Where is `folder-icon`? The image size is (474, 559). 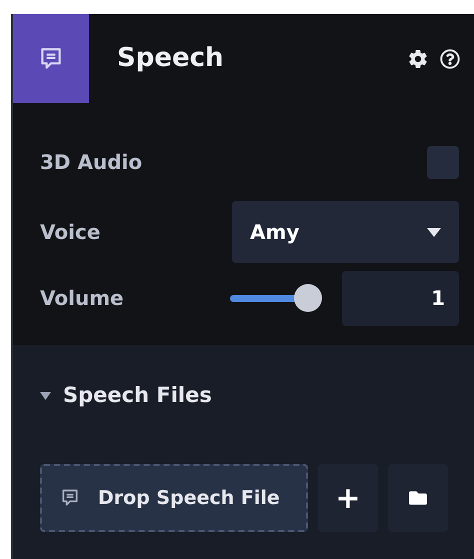
folder-icon is located at coordinates (418, 498).